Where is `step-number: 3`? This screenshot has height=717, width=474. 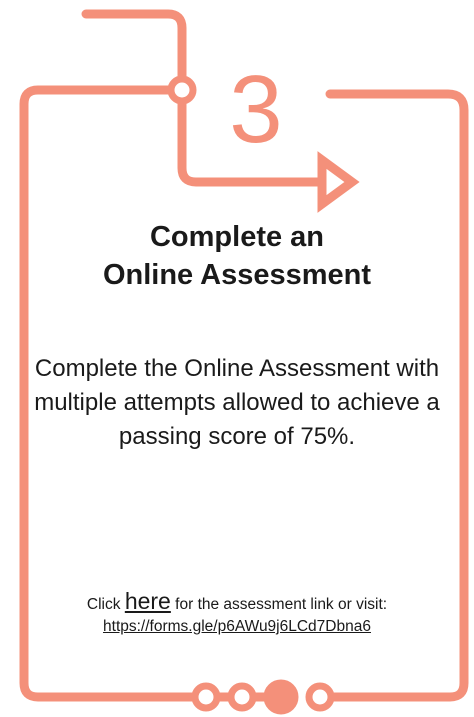 step-number: 3 is located at coordinates (256, 109).